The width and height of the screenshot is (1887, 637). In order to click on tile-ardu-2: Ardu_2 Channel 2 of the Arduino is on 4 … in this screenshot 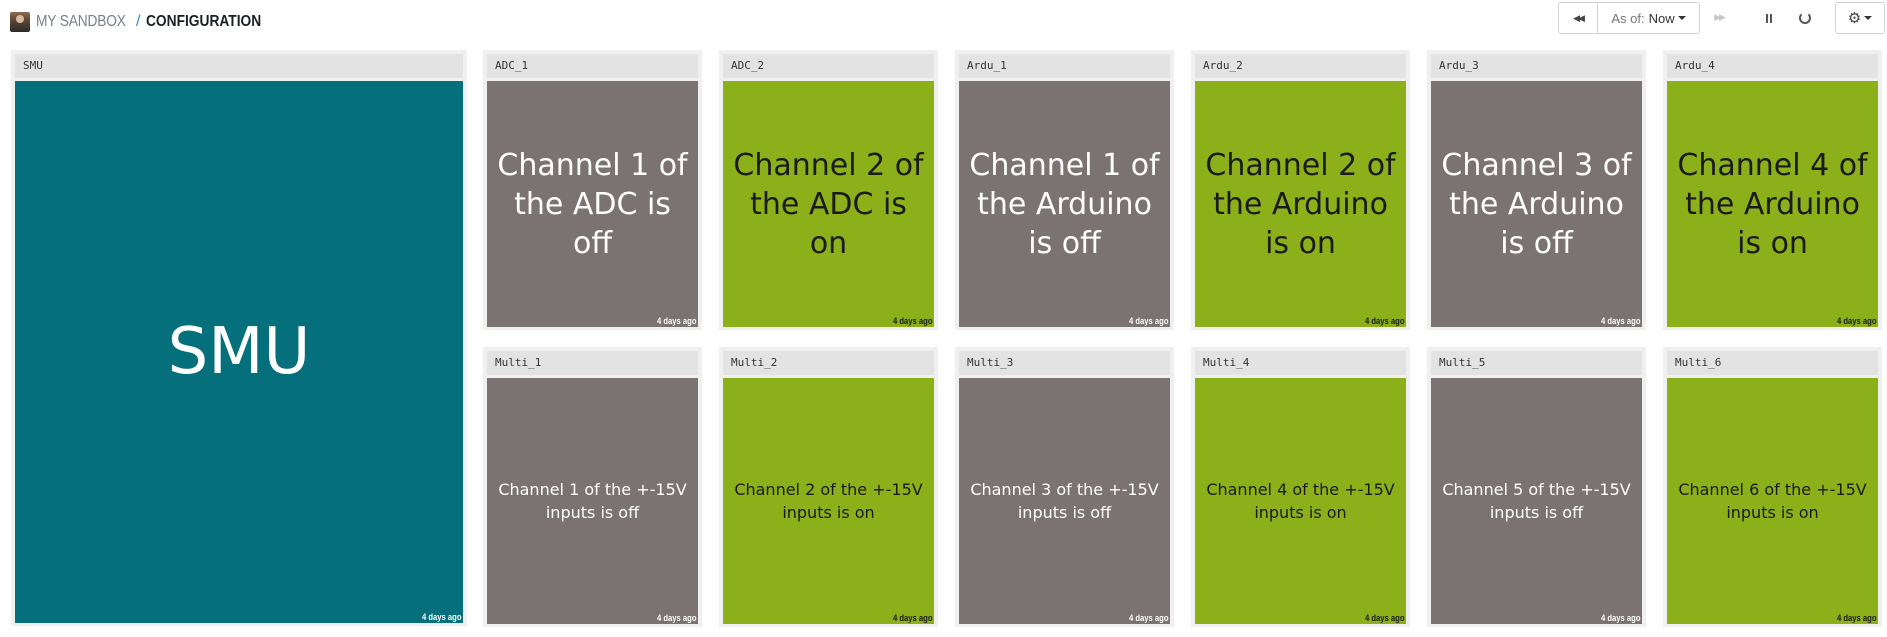, I will do `click(1300, 190)`.